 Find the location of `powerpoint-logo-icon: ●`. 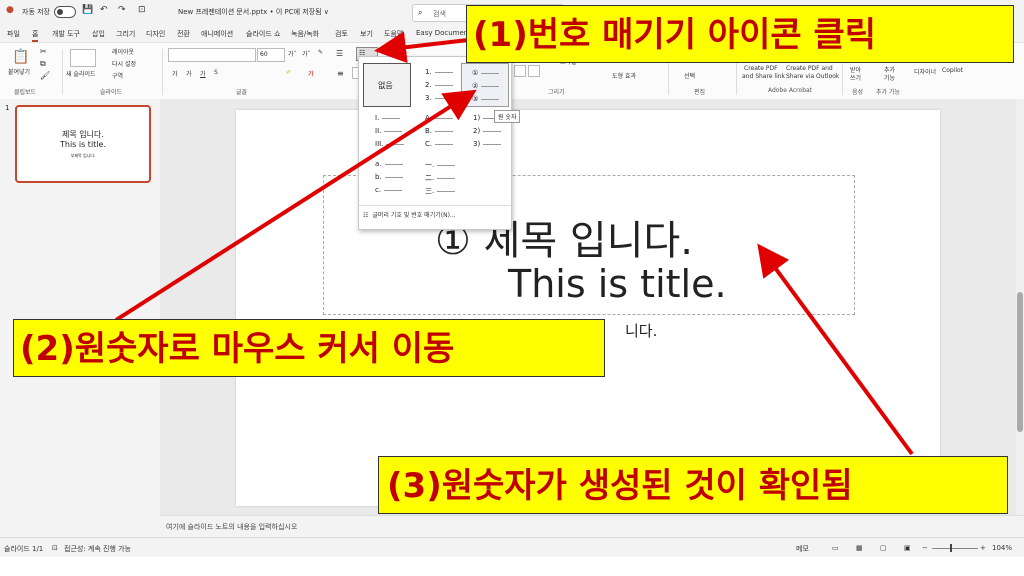

powerpoint-logo-icon: ● is located at coordinates (10, 10).